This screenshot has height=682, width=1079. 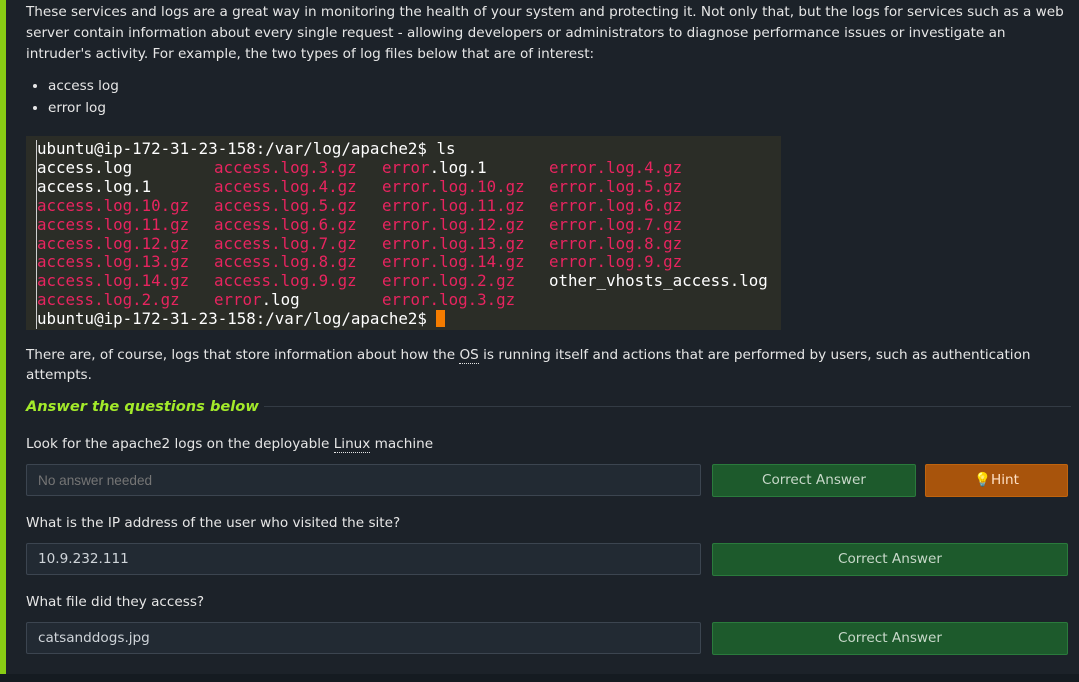 What do you see at coordinates (449, 281) in the screenshot?
I see `terminal-file-entry: error.log.2.gz` at bounding box center [449, 281].